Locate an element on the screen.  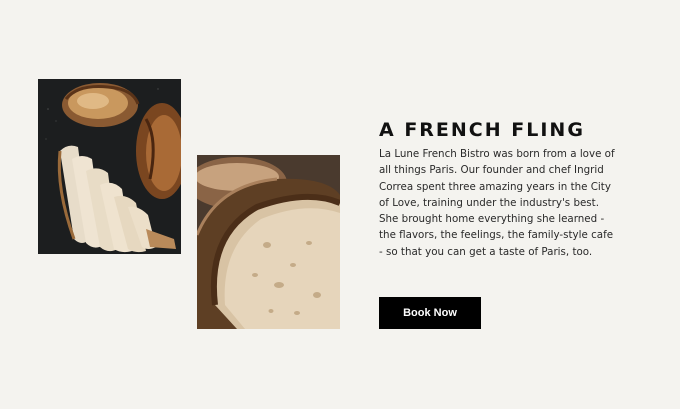
bread-photo is located at coordinates (268, 242).